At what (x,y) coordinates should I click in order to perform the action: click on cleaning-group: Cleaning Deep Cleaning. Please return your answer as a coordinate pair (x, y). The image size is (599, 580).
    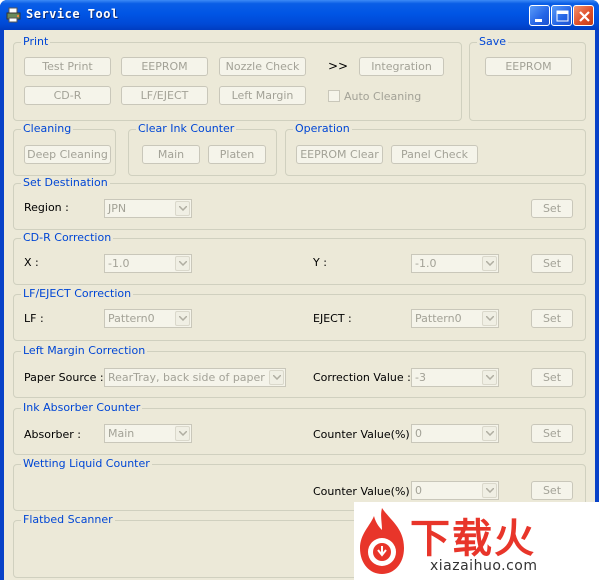
    Looking at the image, I should click on (64, 149).